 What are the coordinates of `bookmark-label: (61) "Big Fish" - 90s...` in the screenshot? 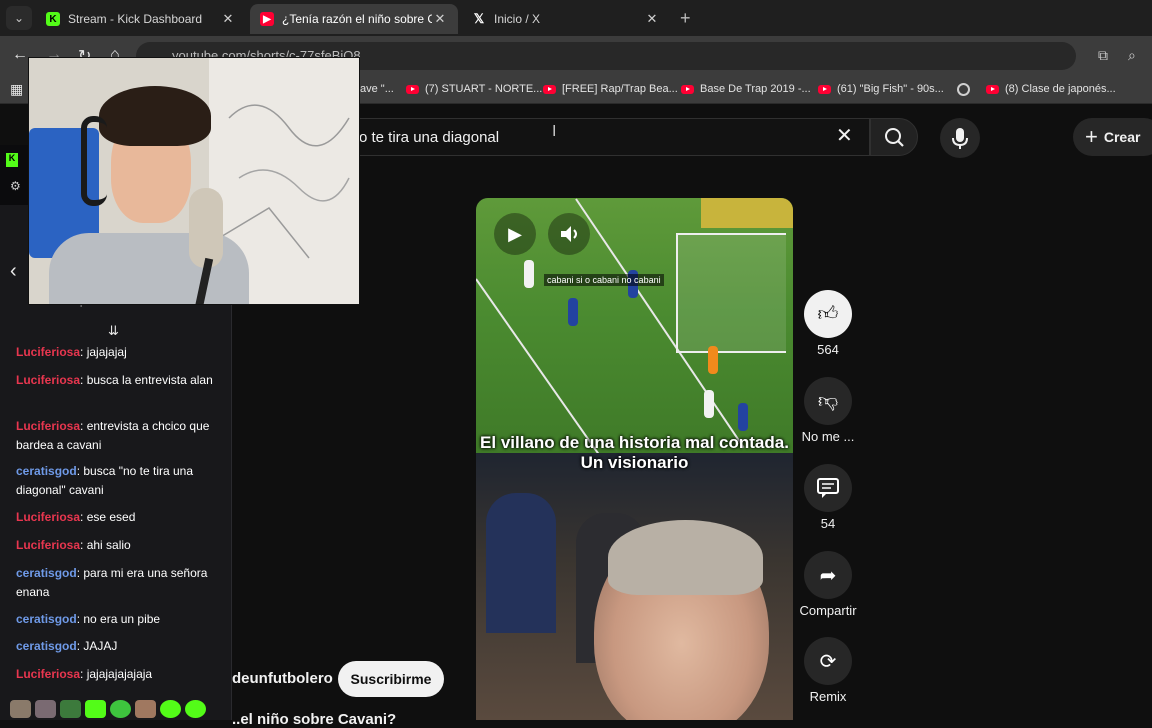 It's located at (890, 89).